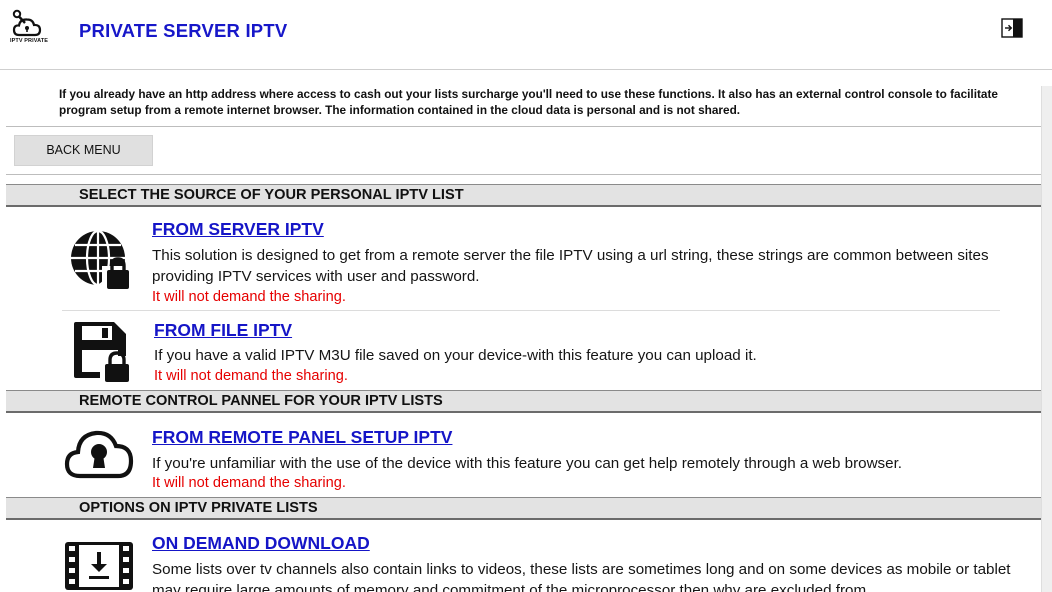  Describe the element at coordinates (251, 376) in the screenshot. I see `file-warning: It will not demand the sharing.` at that location.